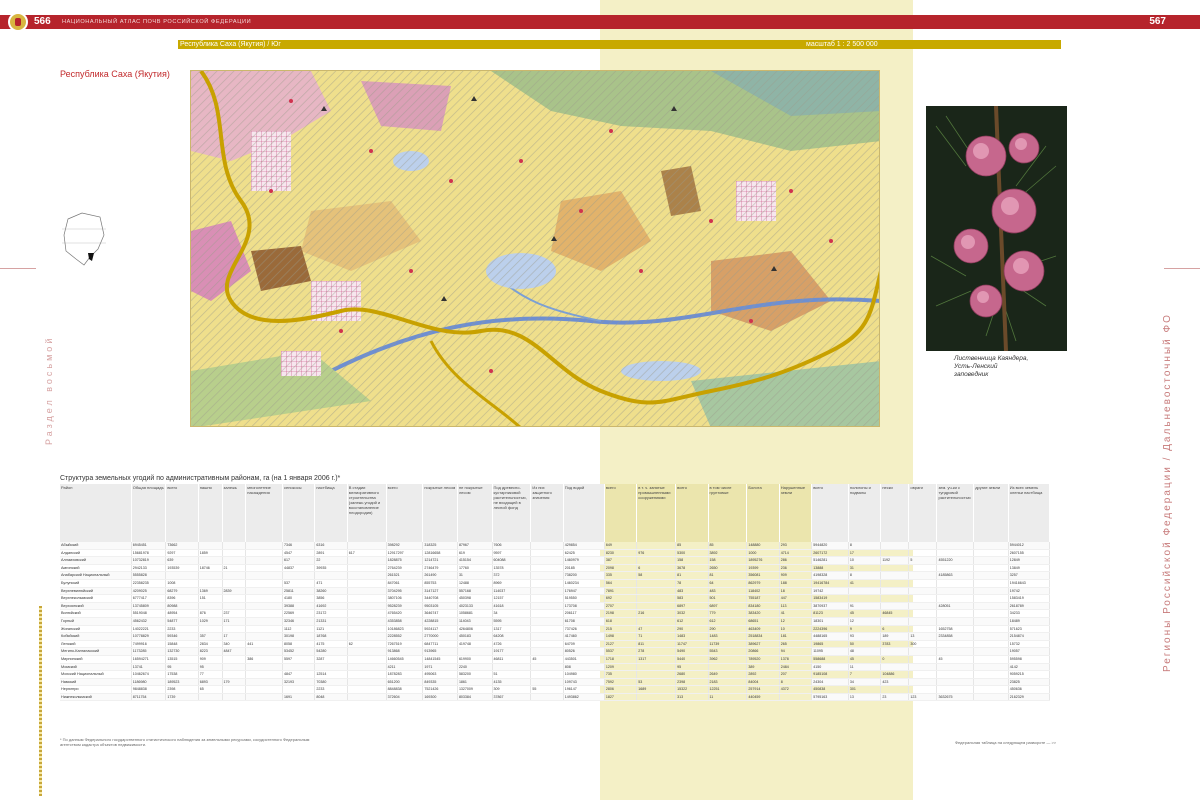 The image size is (1200, 800). Describe the element at coordinates (405, 651) in the screenshot. I see `table-cell: 913868` at that location.